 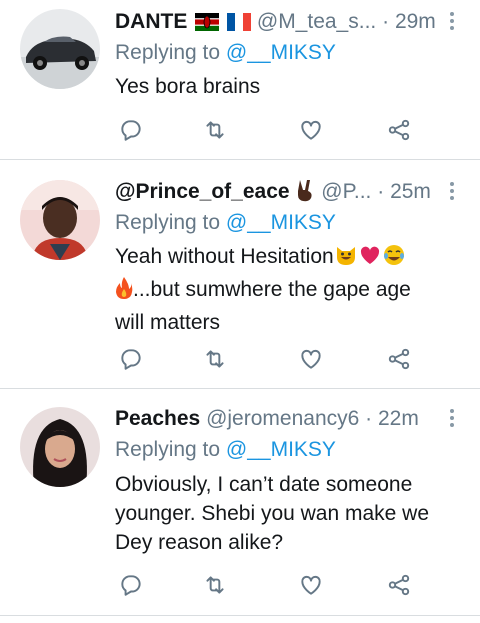 I want to click on display-name: Peaches, so click(x=157, y=418).